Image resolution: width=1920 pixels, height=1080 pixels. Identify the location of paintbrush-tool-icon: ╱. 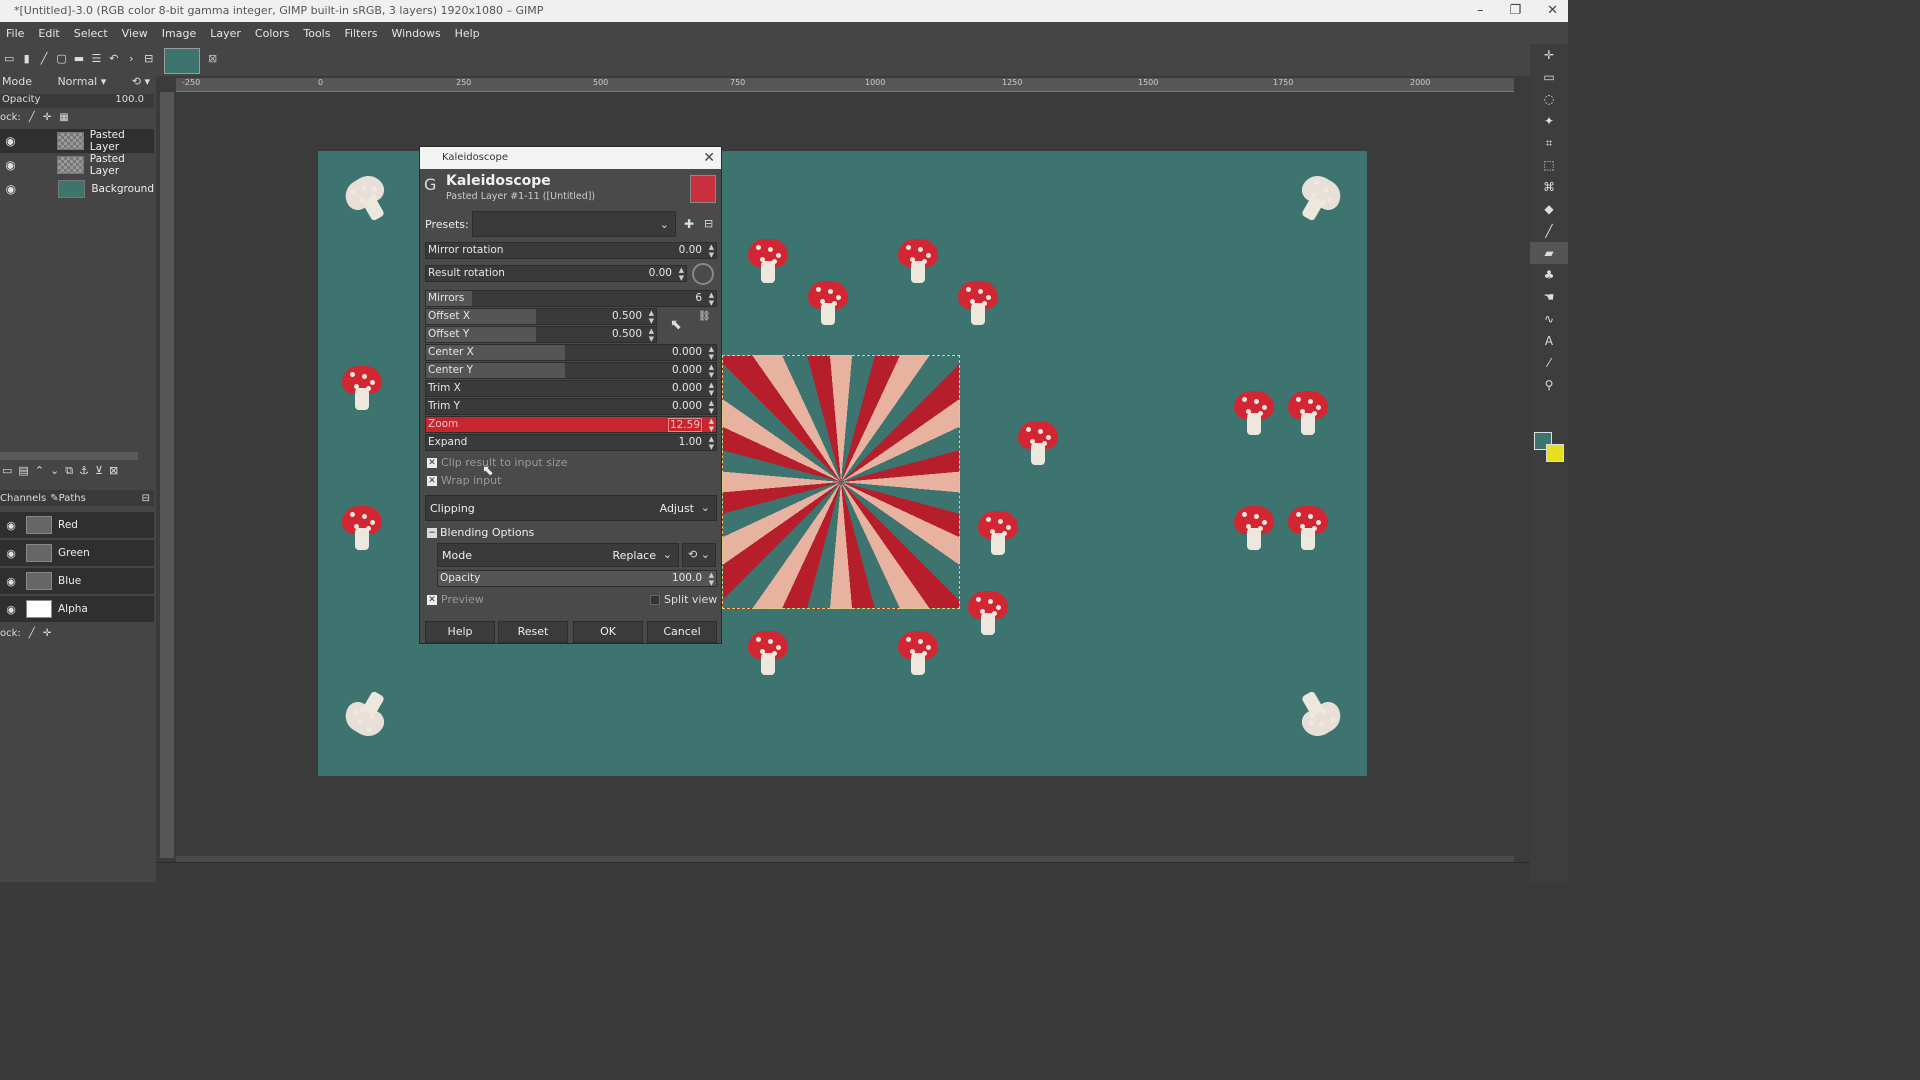
(1549, 231).